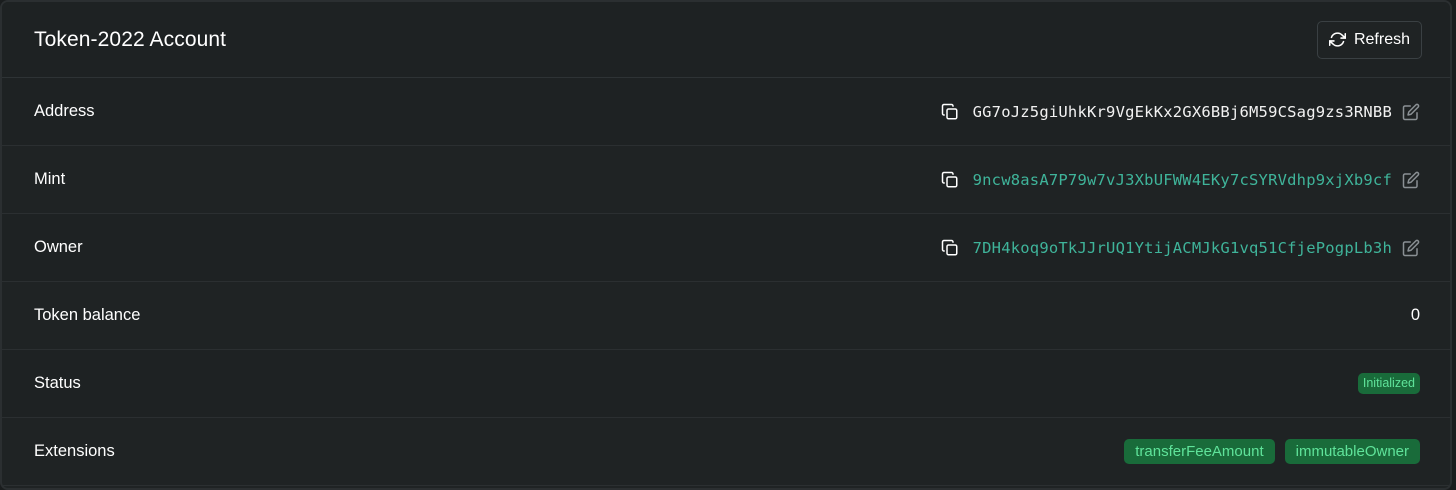 The height and width of the screenshot is (490, 1456). Describe the element at coordinates (50, 179) in the screenshot. I see `mint-label: Mint` at that location.